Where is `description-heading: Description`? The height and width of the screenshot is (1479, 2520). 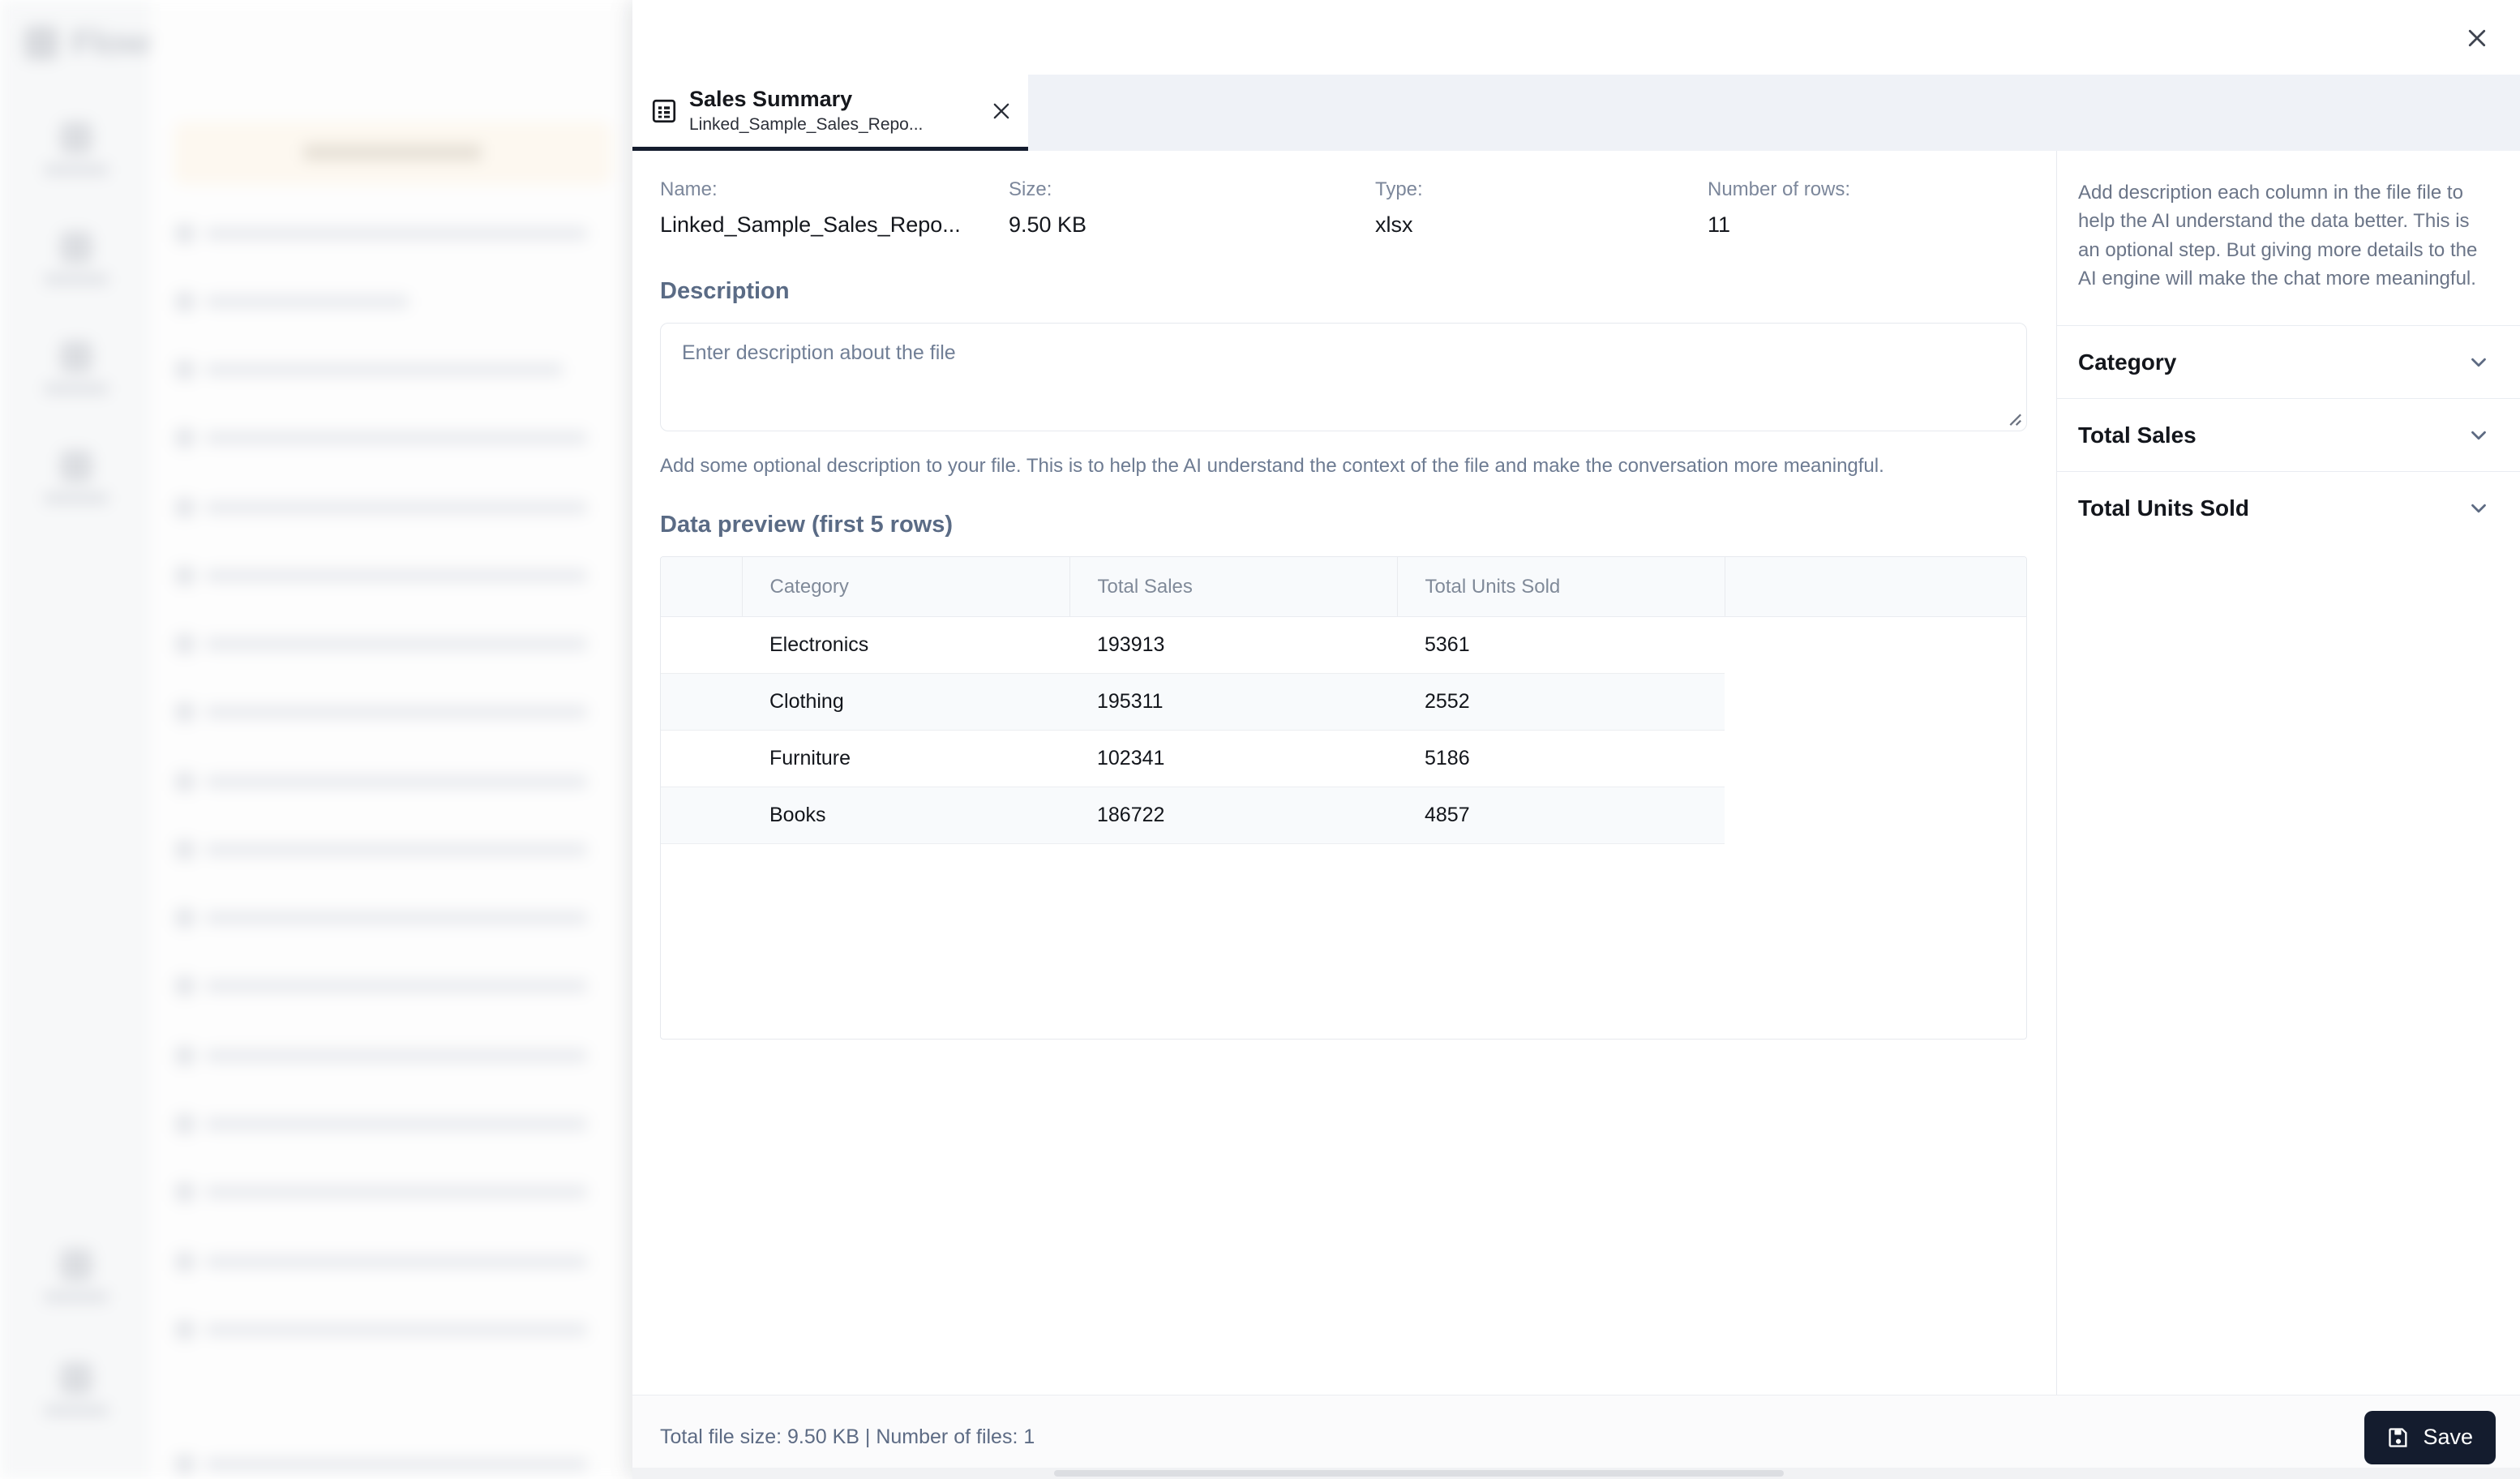
description-heading: Description is located at coordinates (725, 291).